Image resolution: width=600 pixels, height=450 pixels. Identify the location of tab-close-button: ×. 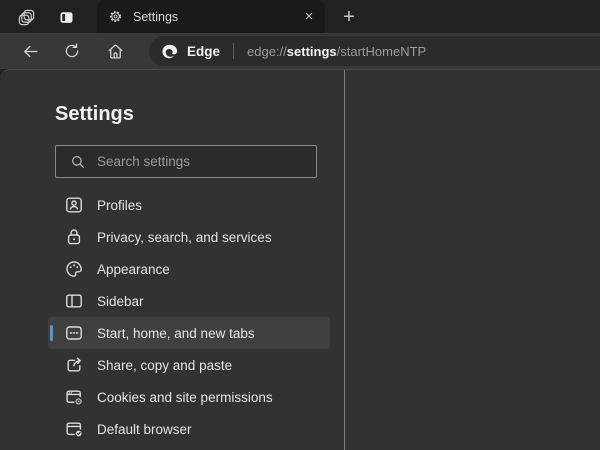
(309, 17).